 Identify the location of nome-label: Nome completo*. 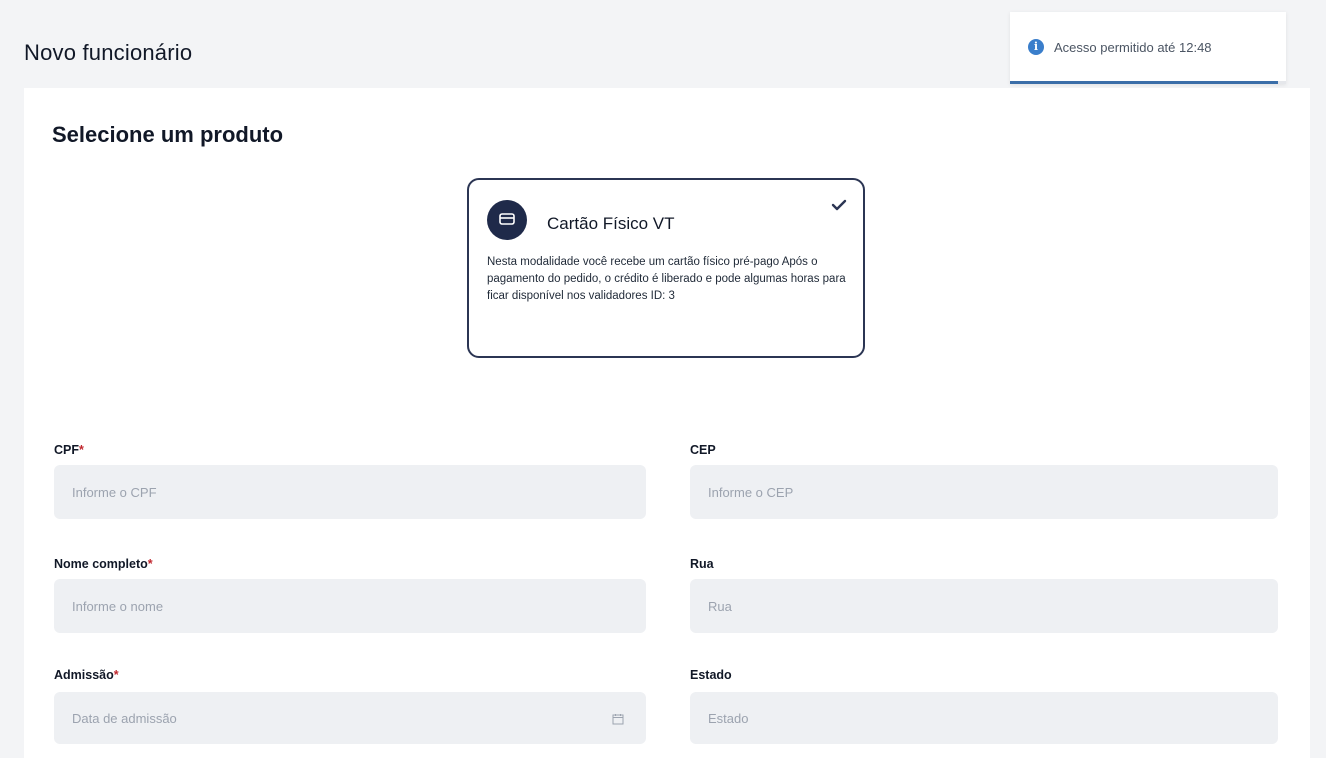
(103, 564).